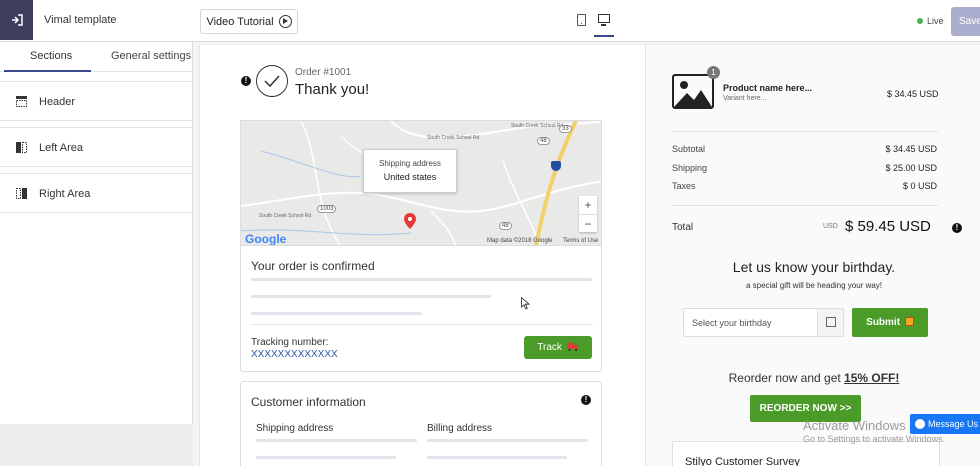 This screenshot has width=980, height=466. What do you see at coordinates (96, 193) in the screenshot?
I see `section-item-right-area: Right Area` at bounding box center [96, 193].